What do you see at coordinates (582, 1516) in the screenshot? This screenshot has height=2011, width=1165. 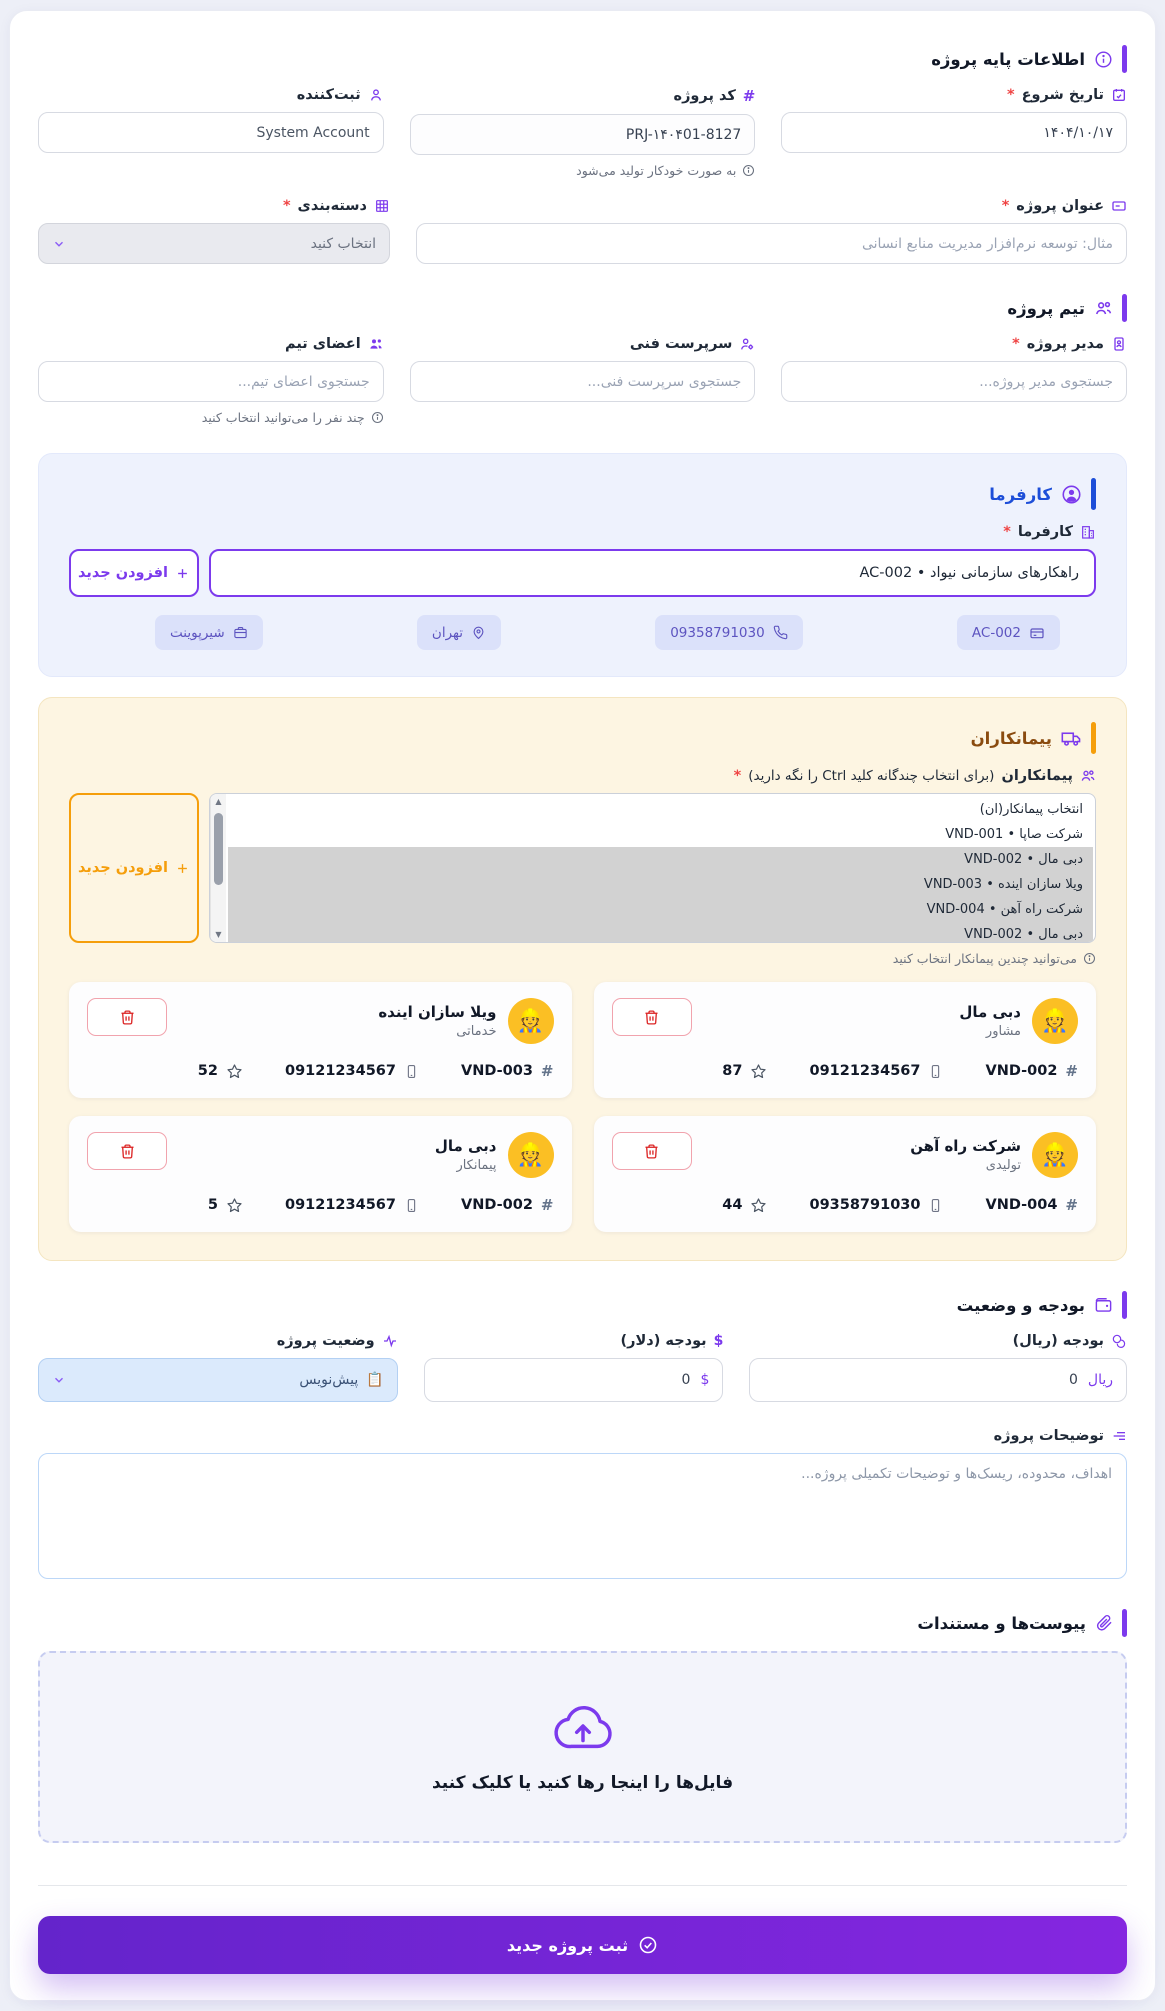 I see `description-textarea` at bounding box center [582, 1516].